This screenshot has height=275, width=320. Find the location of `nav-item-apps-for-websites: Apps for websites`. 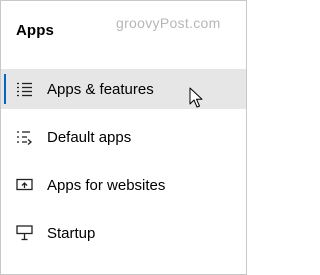

nav-item-apps-for-websites: Apps for websites is located at coordinates (123, 185).